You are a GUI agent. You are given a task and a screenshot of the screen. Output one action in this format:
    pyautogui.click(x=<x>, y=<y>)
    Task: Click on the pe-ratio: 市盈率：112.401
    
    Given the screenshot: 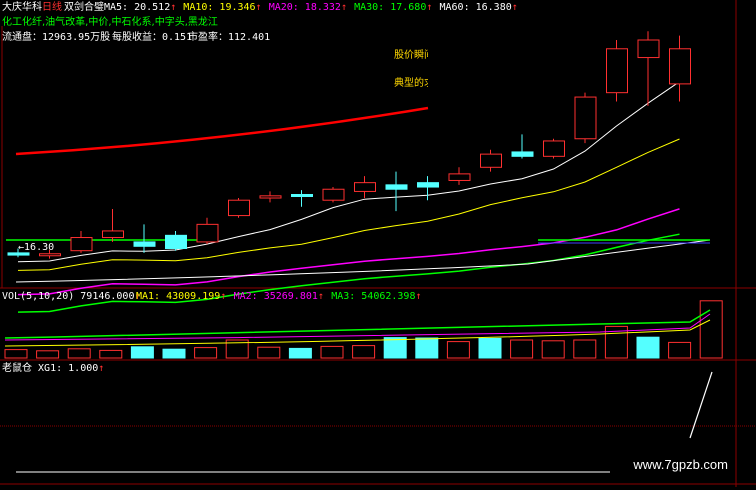 What is the action you would take?
    pyautogui.click(x=229, y=38)
    